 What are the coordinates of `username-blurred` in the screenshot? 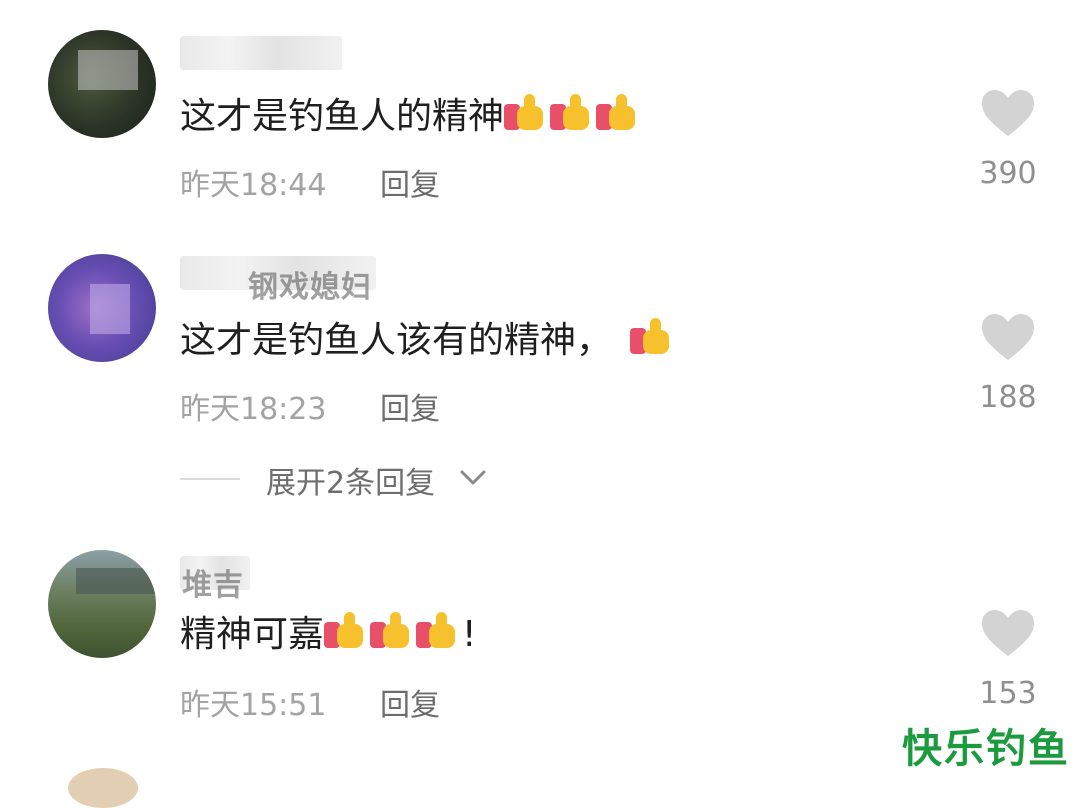 It's located at (261, 53).